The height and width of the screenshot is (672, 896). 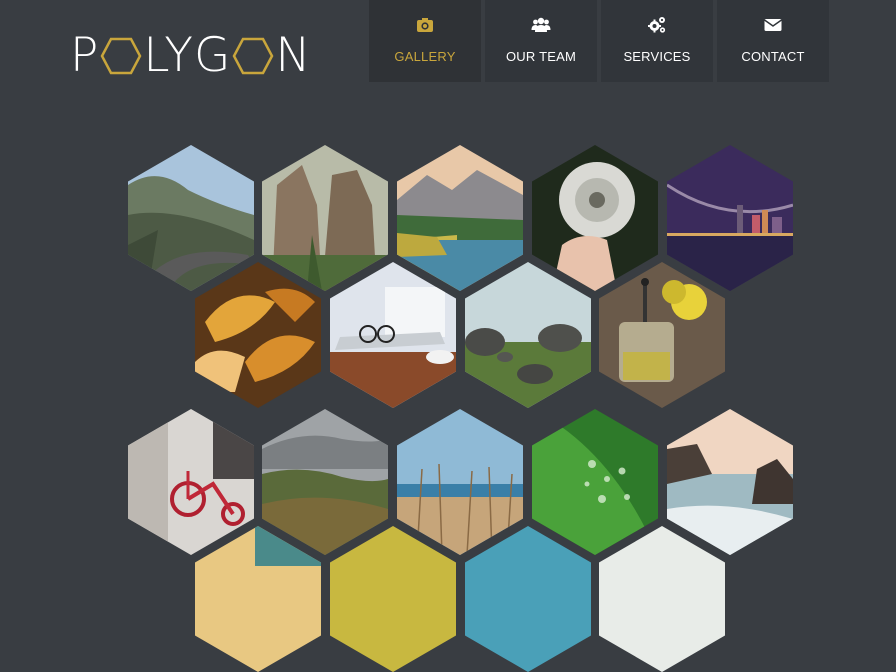 I want to click on gallery-tile-city-bridge-night, so click(x=730, y=218).